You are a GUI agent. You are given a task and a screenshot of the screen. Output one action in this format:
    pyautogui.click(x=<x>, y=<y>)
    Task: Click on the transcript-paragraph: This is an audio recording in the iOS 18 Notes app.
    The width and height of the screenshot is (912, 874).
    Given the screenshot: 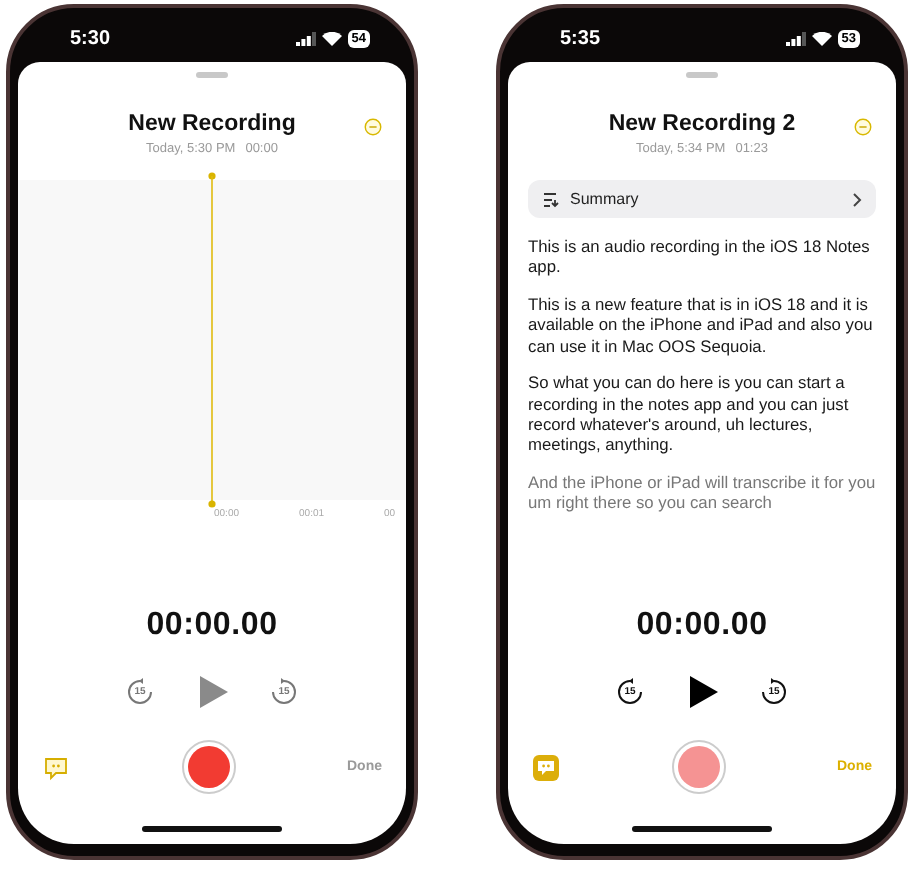 What is the action you would take?
    pyautogui.click(x=700, y=257)
    